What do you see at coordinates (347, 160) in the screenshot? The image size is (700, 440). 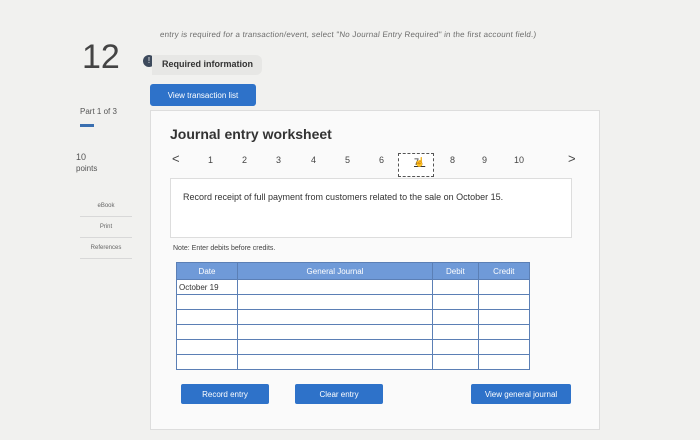 I see `page-5: 5` at bounding box center [347, 160].